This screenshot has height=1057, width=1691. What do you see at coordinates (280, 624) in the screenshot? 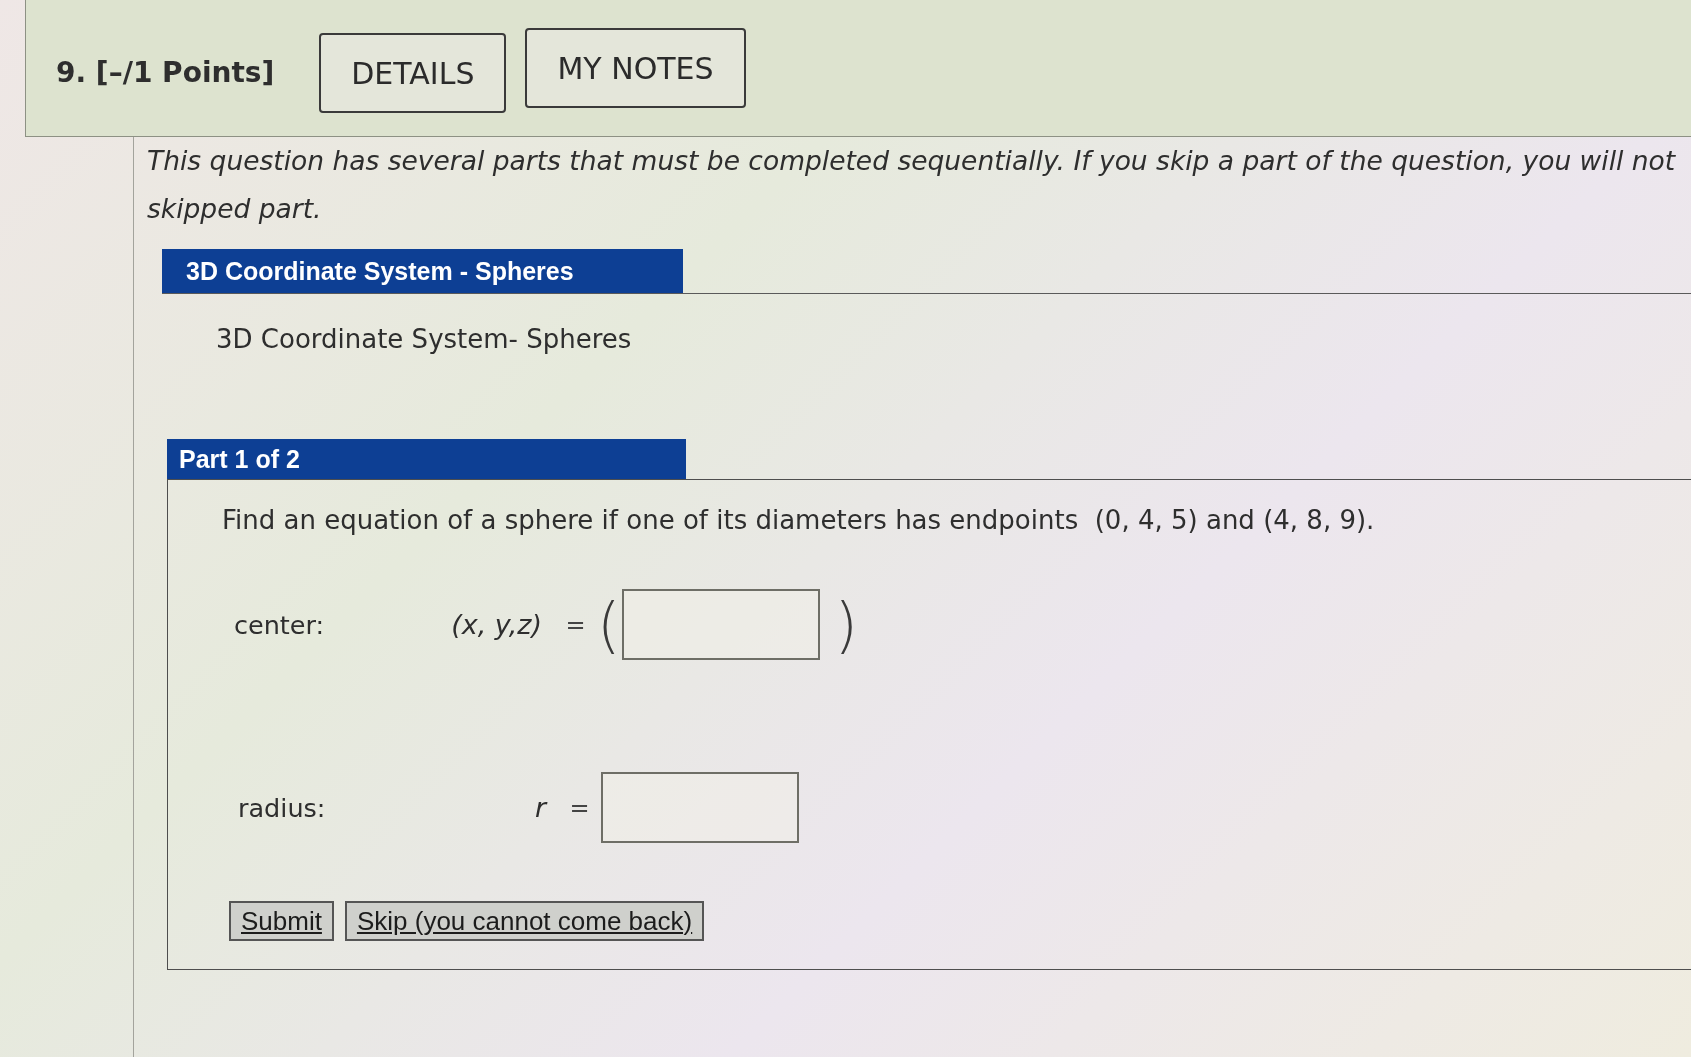
I see `answer-label: center:` at bounding box center [280, 624].